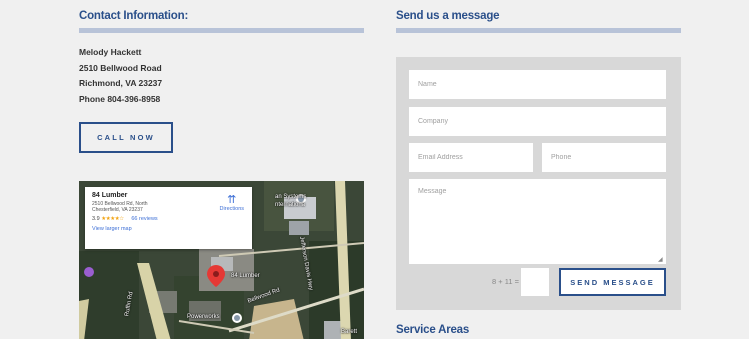  I want to click on map-rating-stars: ★★★★☆, so click(112, 219).